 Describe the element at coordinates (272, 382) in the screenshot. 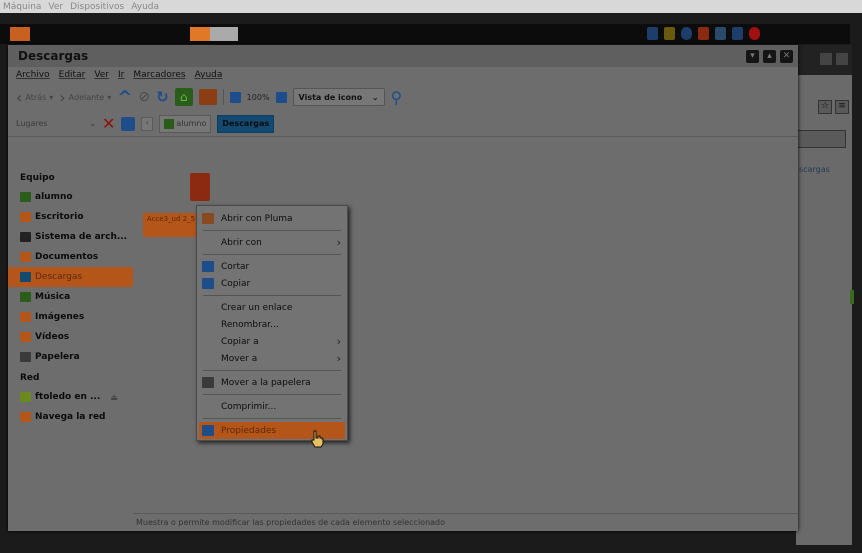

I see `ctx-move-to-trash: Mover a la papelera` at that location.